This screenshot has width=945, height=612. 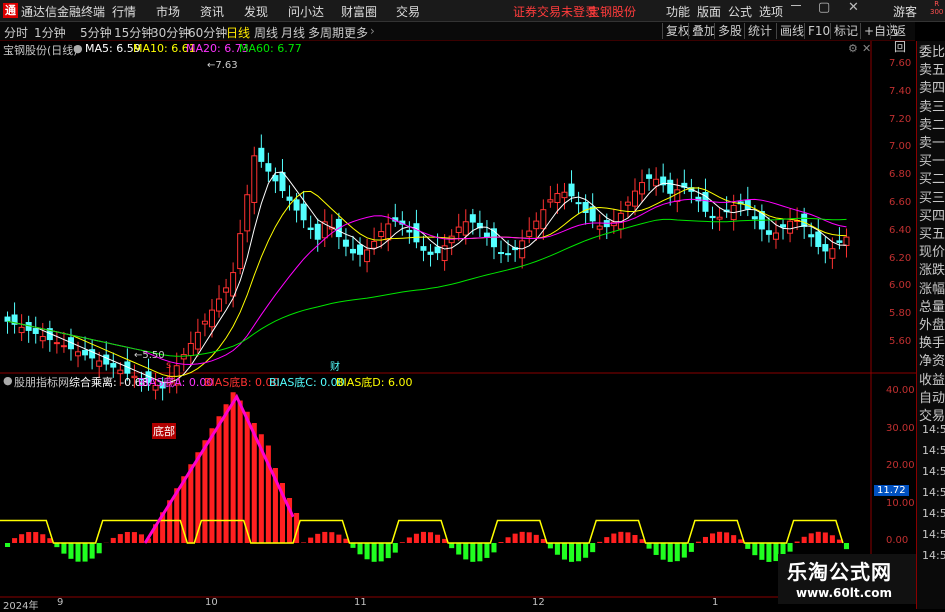 What do you see at coordinates (740, 11) in the screenshot?
I see `menu-gongshi: 公式` at bounding box center [740, 11].